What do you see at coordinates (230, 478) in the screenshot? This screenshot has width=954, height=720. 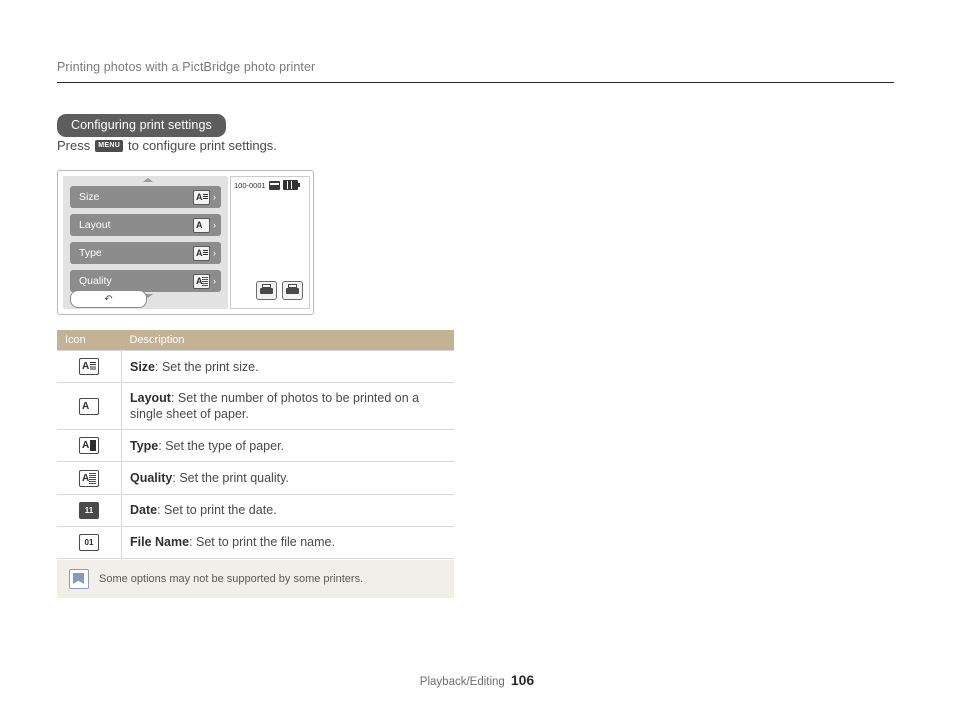 I see `desc-quality: : Set the print quality.` at bounding box center [230, 478].